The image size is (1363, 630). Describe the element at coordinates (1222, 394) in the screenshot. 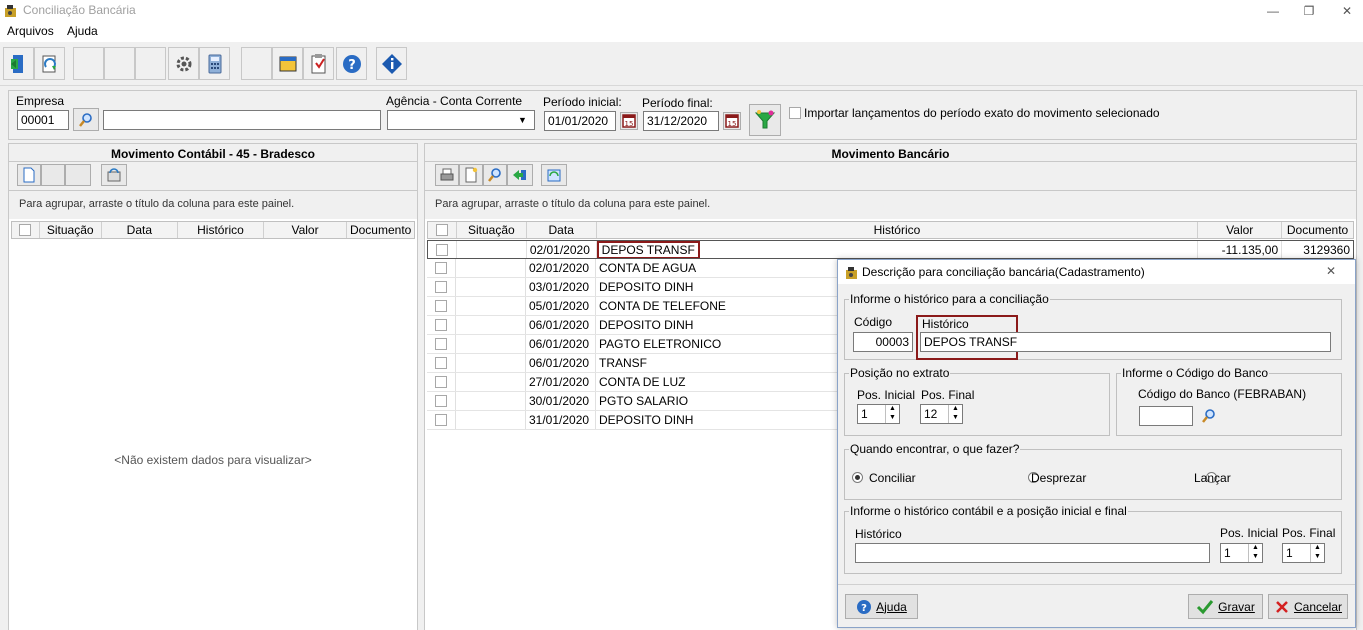

I see `codigo-banco-label: Código do Banco (FEBRABAN)` at that location.